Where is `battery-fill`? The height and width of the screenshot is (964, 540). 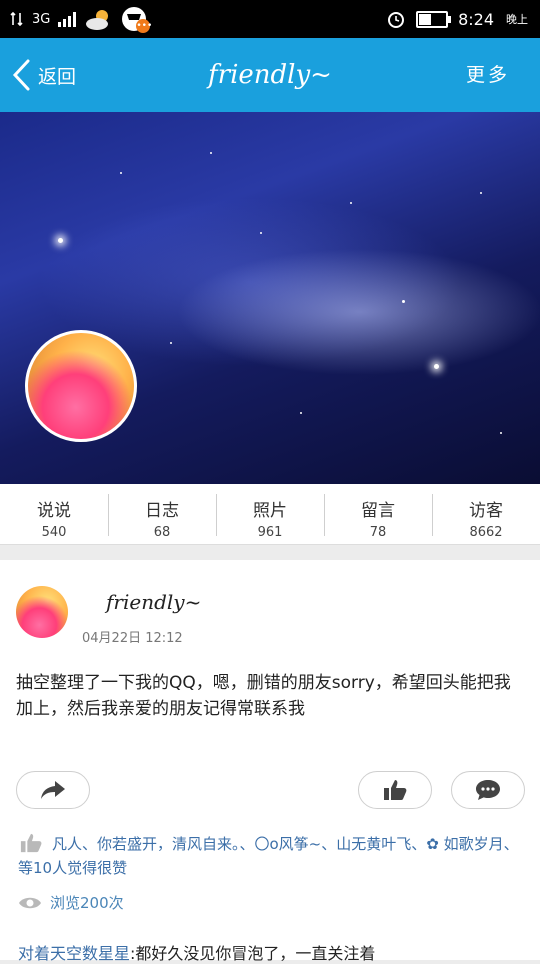 battery-fill is located at coordinates (425, 19).